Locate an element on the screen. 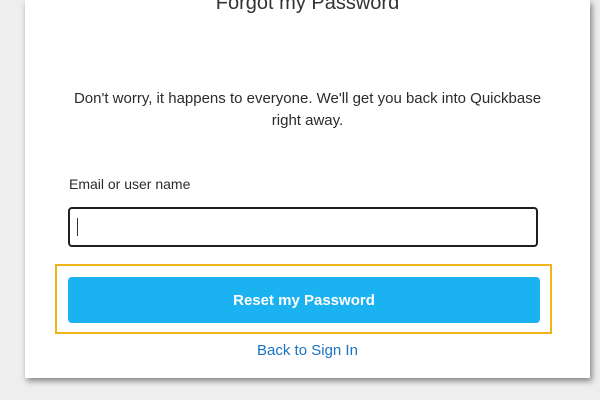 This screenshot has width=600, height=400. back-to-sign-in-link: Back to Sign In is located at coordinates (307, 350).